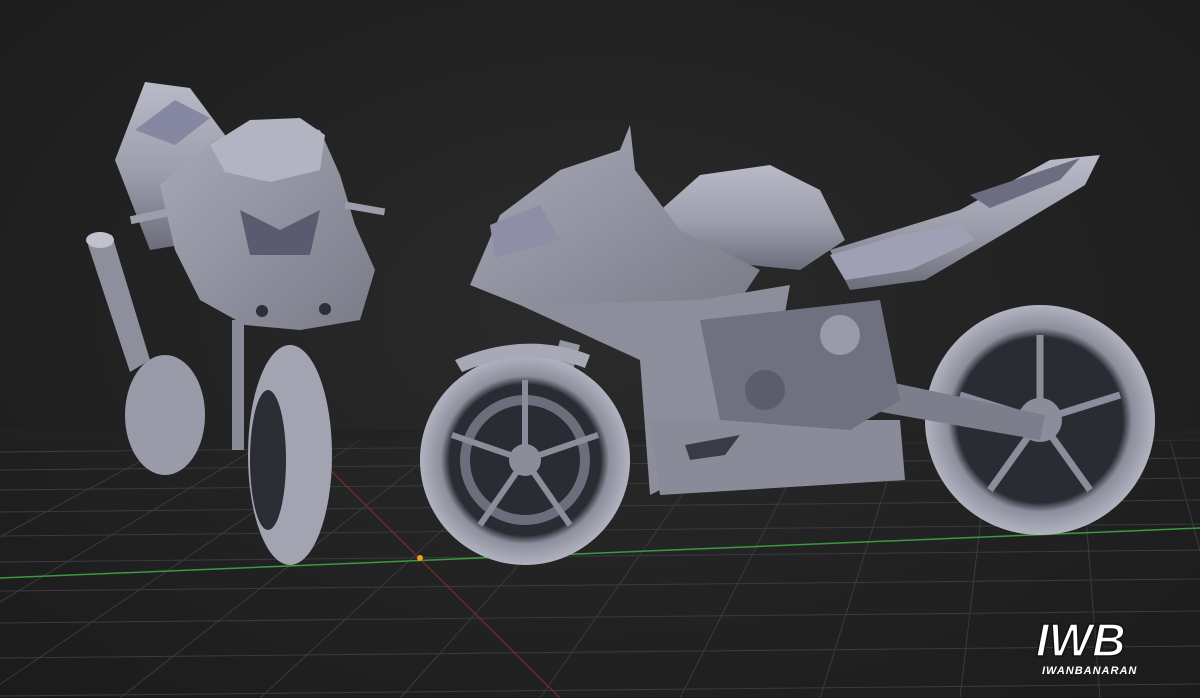  Describe the element at coordinates (420, 558) in the screenshot. I see `origin-marker` at that location.